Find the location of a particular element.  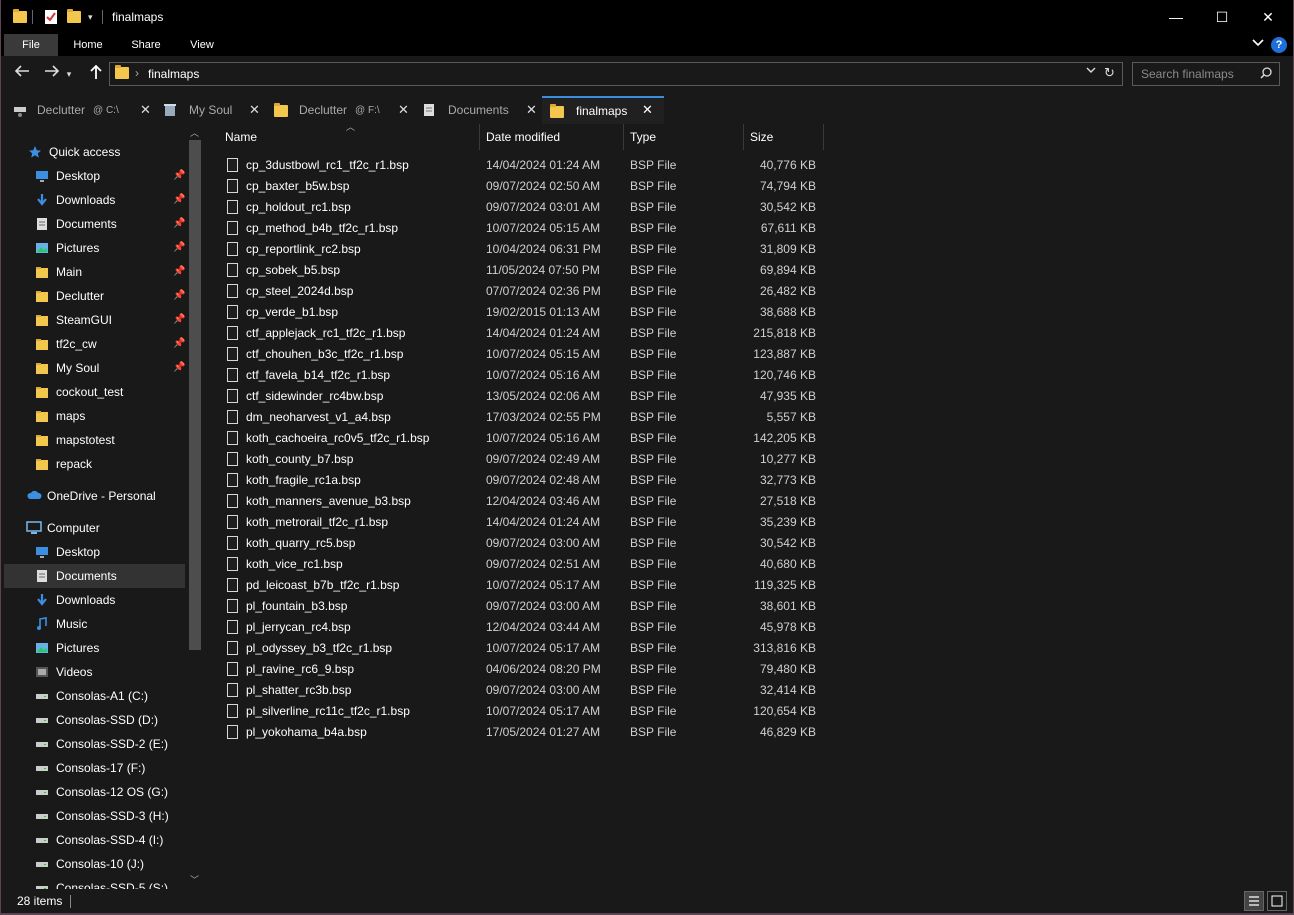

minimize-button: — is located at coordinates (1176, 17).